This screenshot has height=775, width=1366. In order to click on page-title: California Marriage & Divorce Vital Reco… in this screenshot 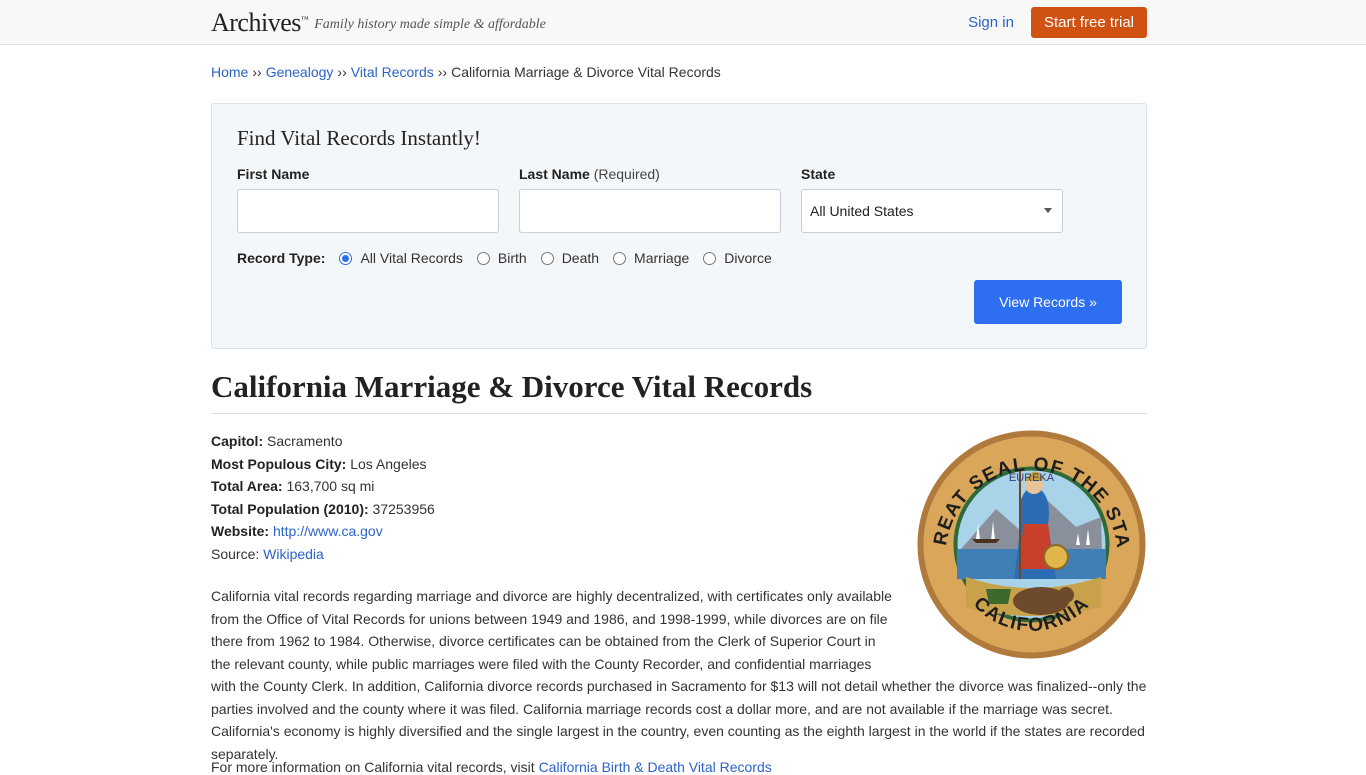, I will do `click(679, 391)`.